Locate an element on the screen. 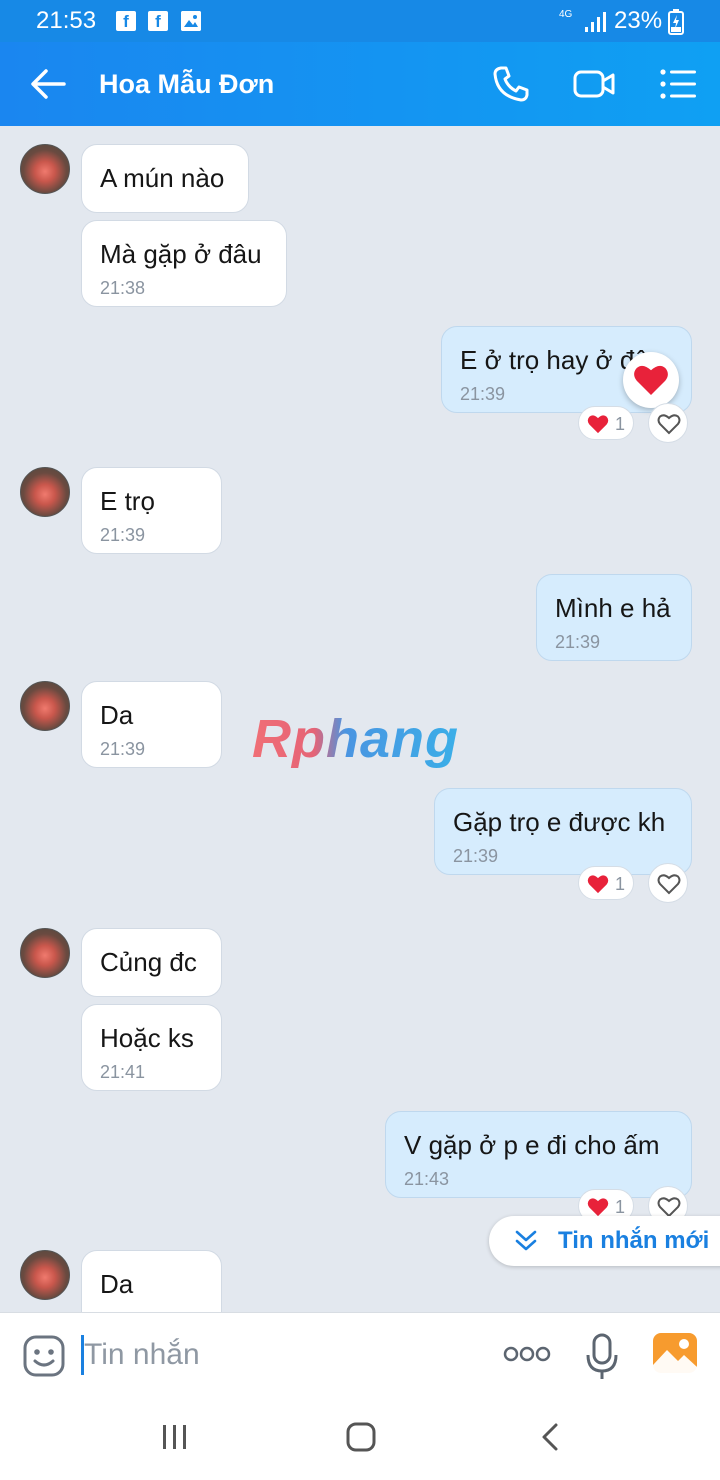 The width and height of the screenshot is (720, 1480). message-text: V gặp ở p e đi cho ấm is located at coordinates (532, 1145).